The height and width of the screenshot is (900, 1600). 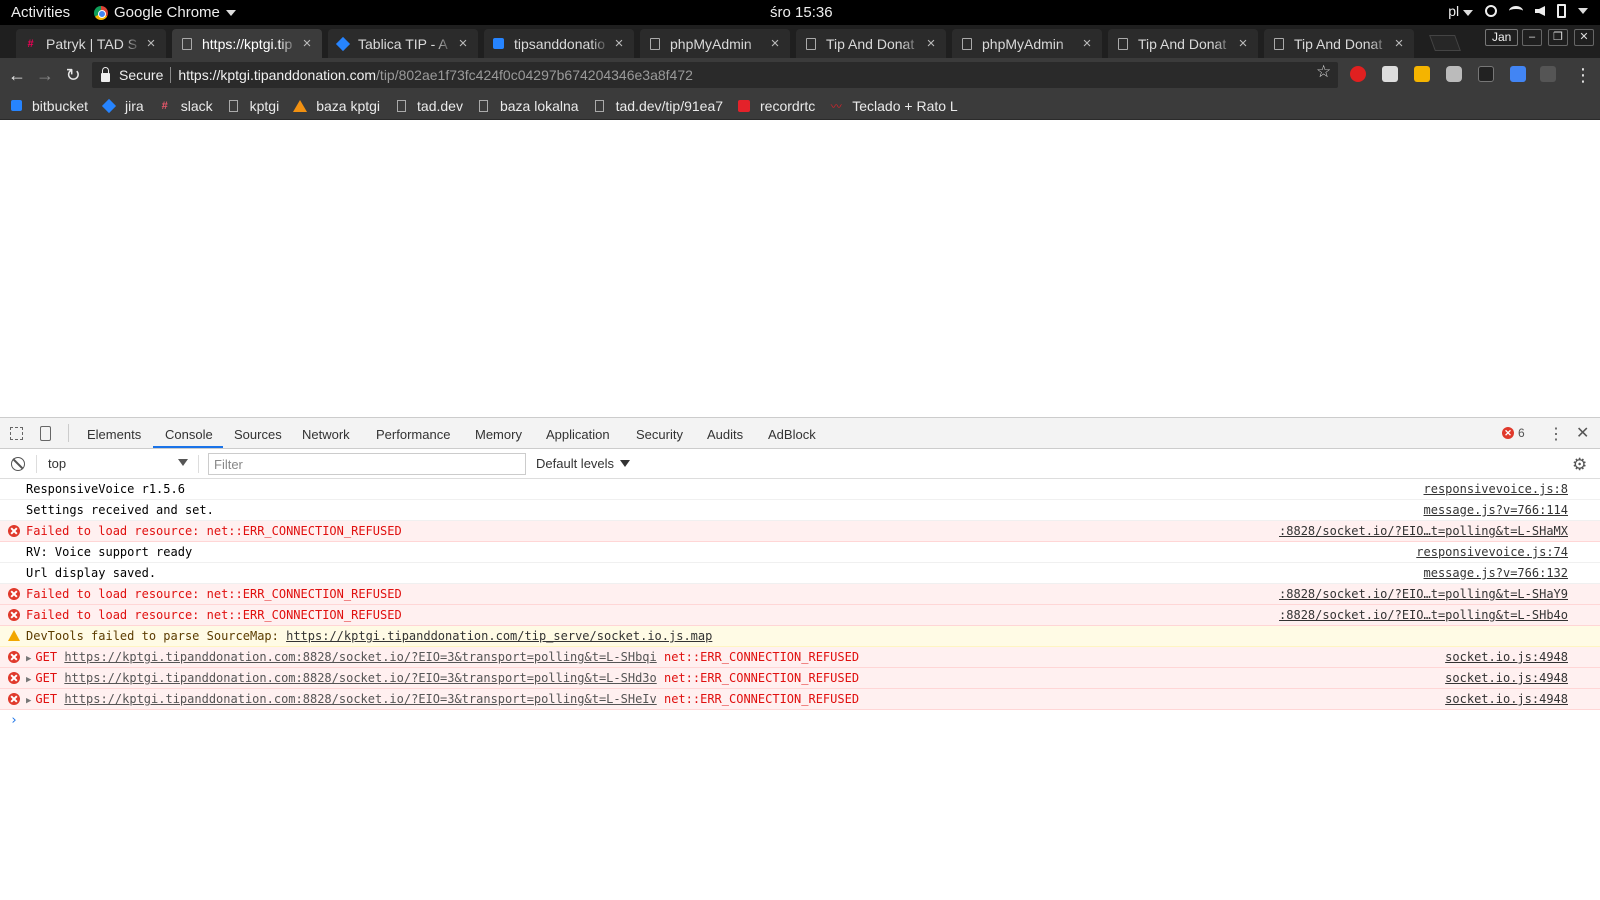 I want to click on error-count-badge: ✕ 6, so click(x=1513, y=433).